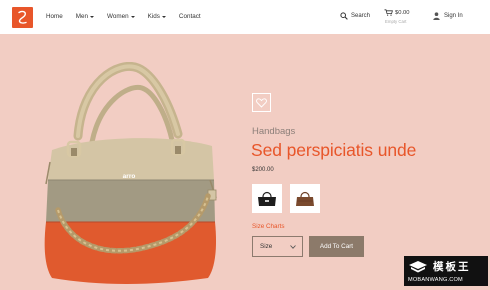 The image size is (490, 290). I want to click on nav-kids: Kids, so click(157, 16).